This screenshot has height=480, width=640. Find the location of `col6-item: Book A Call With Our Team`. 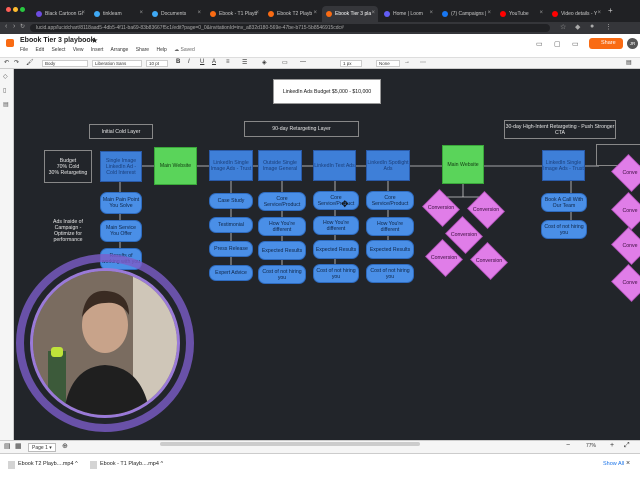

col6-item: Book A Call With Our Team is located at coordinates (564, 202).